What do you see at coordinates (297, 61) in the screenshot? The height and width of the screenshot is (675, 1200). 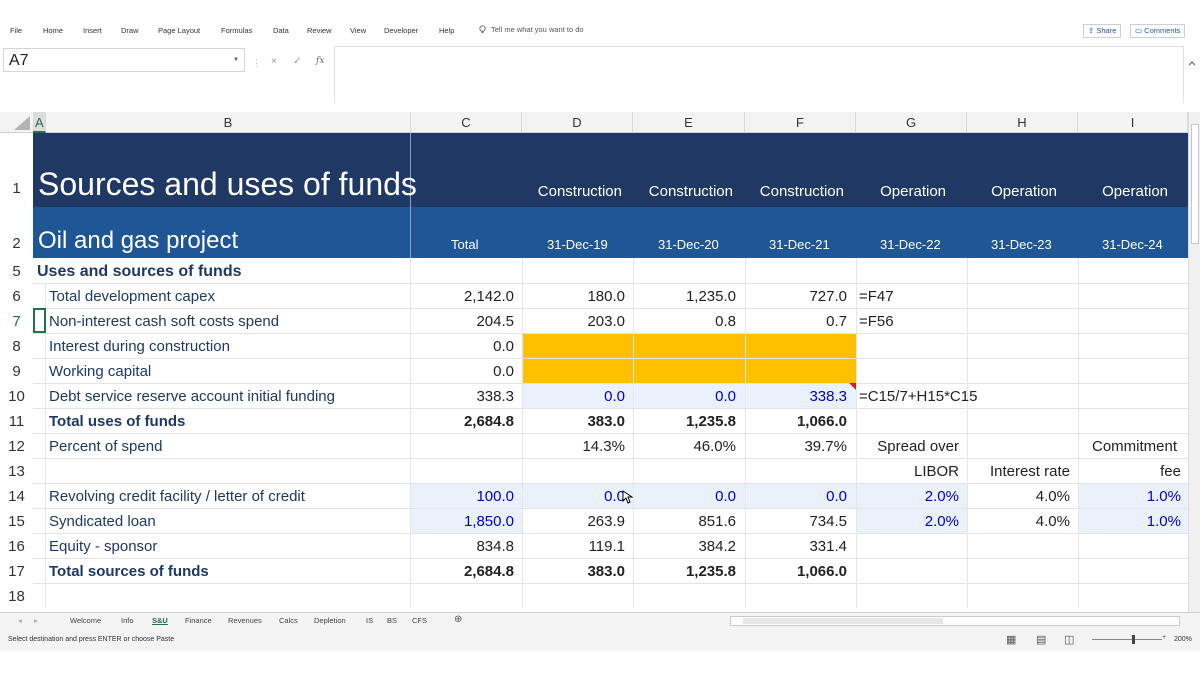 I see `enter-icon: ✓` at bounding box center [297, 61].